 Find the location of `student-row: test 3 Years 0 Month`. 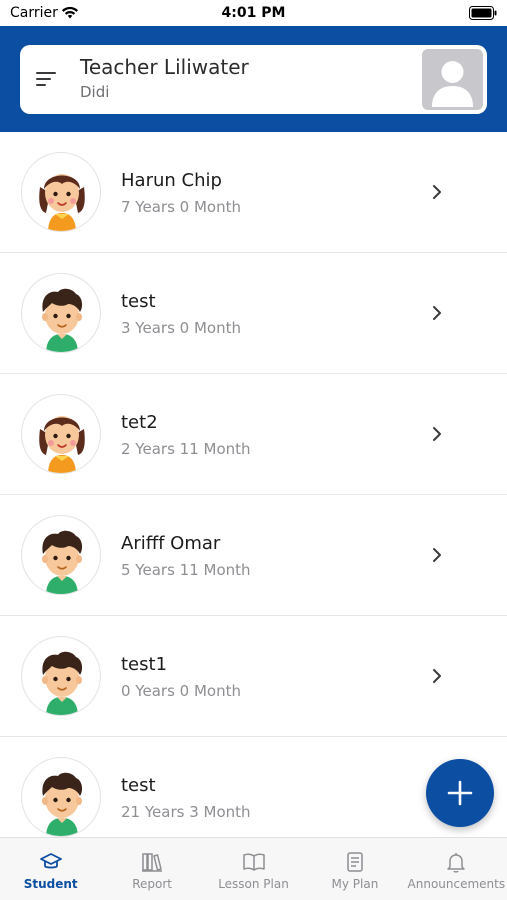

student-row: test 3 Years 0 Month is located at coordinates (253, 313).